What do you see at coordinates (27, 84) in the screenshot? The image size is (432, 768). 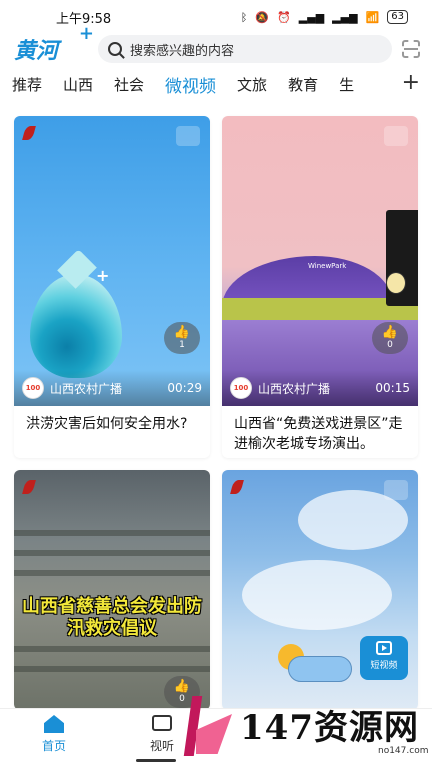 I see `tab-recommend: 推荐` at bounding box center [27, 84].